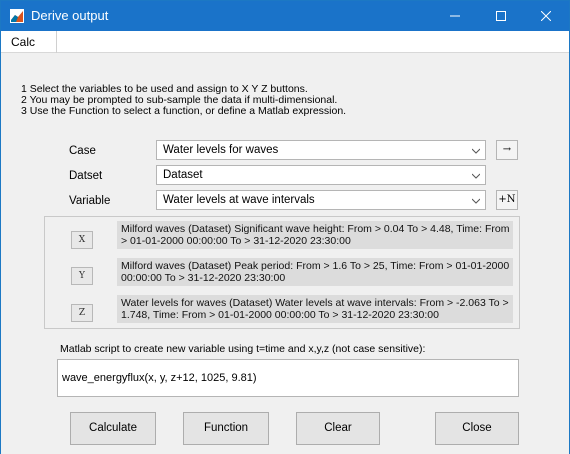  I want to click on maximize-icon, so click(501, 16).